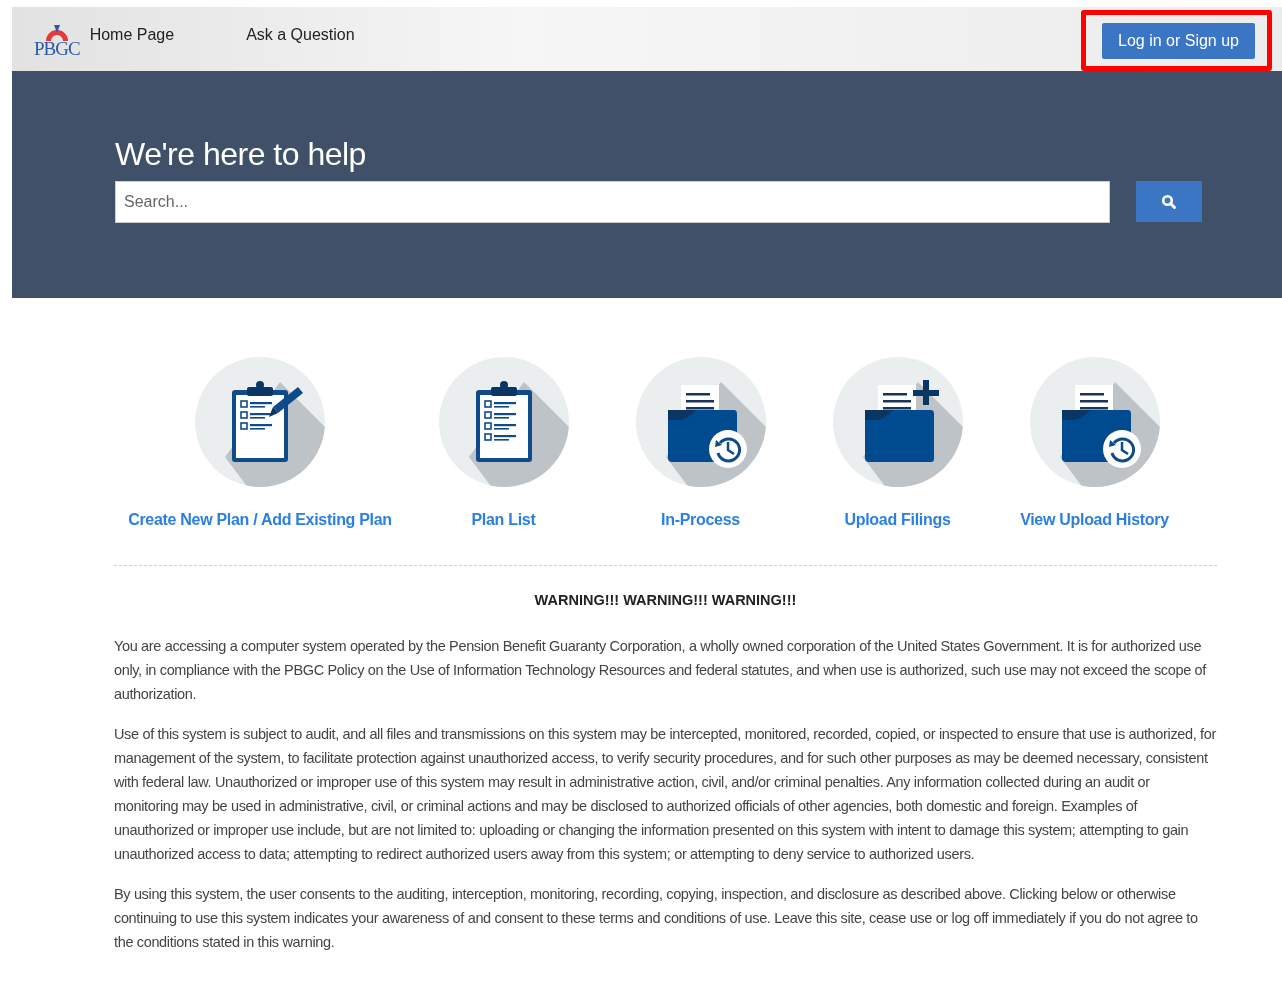 The height and width of the screenshot is (984, 1282). I want to click on folder-plus-icon, so click(897, 422).